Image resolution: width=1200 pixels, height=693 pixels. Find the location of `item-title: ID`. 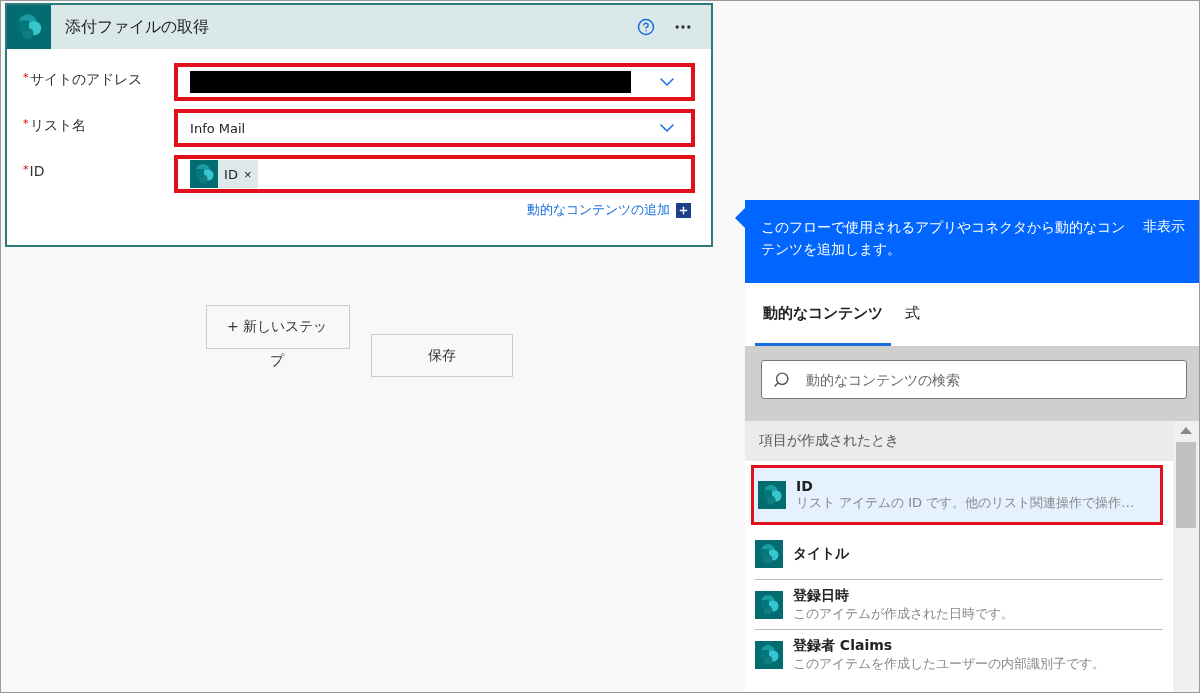

item-title: ID is located at coordinates (805, 486).